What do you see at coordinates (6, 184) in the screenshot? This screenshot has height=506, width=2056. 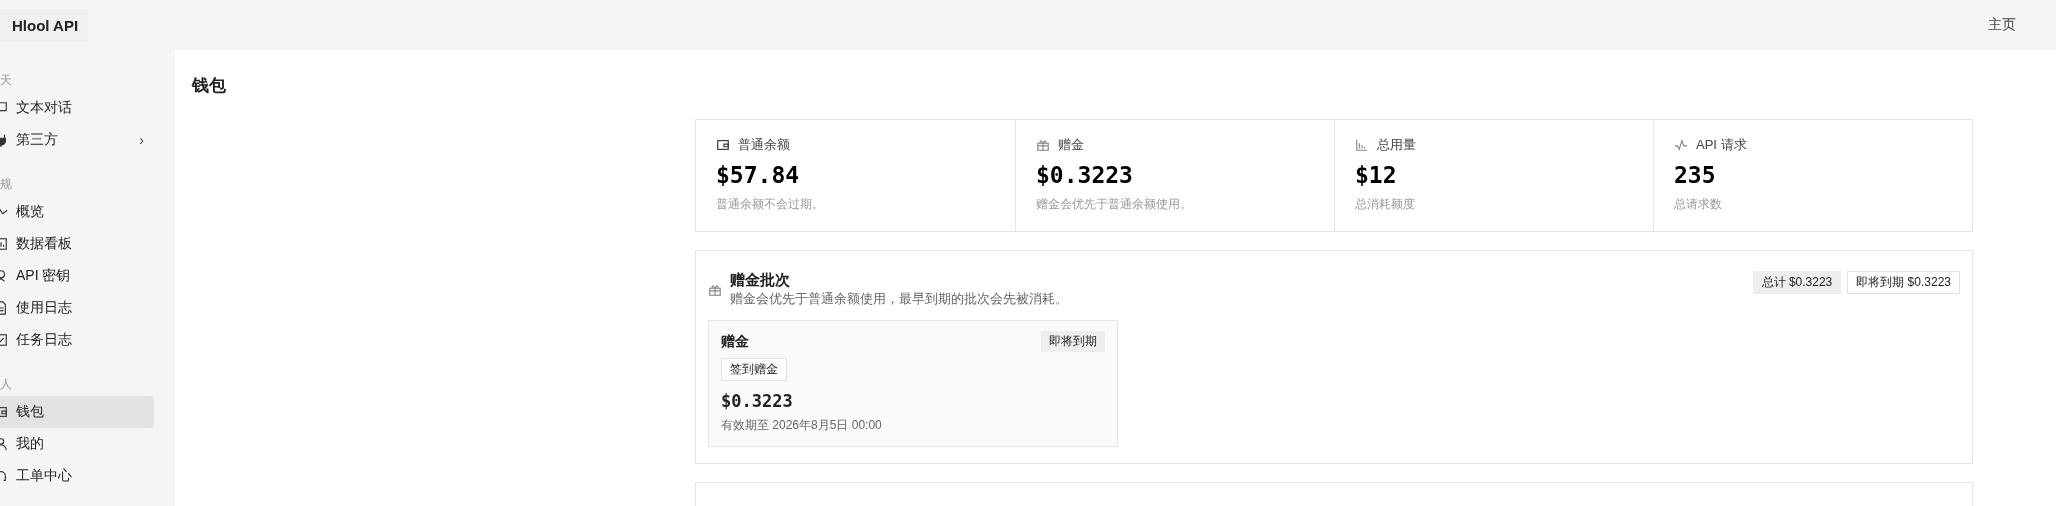 I see `sidebar-section-title: 规` at bounding box center [6, 184].